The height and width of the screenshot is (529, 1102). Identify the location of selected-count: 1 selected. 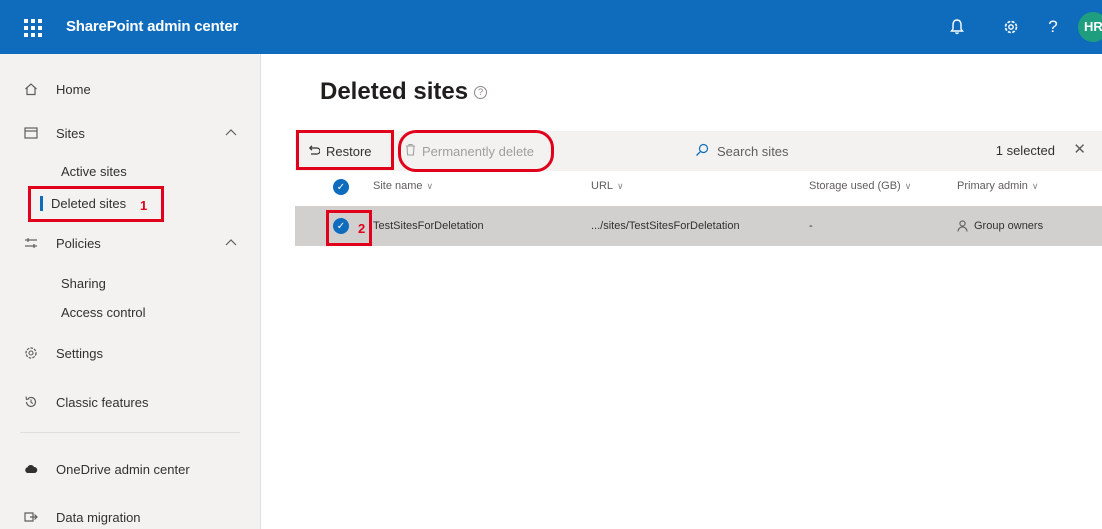
(1025, 150).